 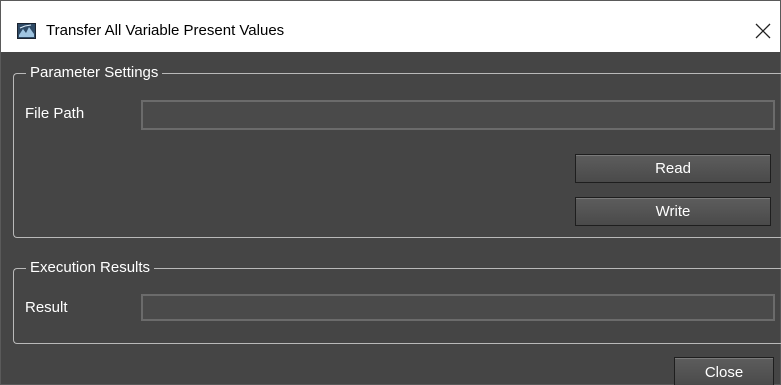 I want to click on app-icon, so click(x=26, y=31).